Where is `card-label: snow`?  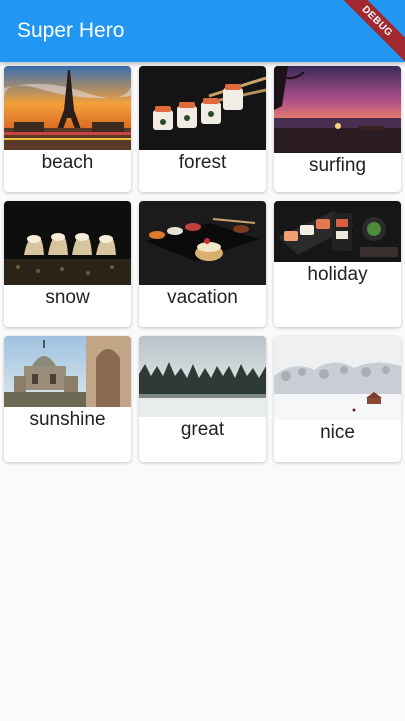 card-label: snow is located at coordinates (67, 297).